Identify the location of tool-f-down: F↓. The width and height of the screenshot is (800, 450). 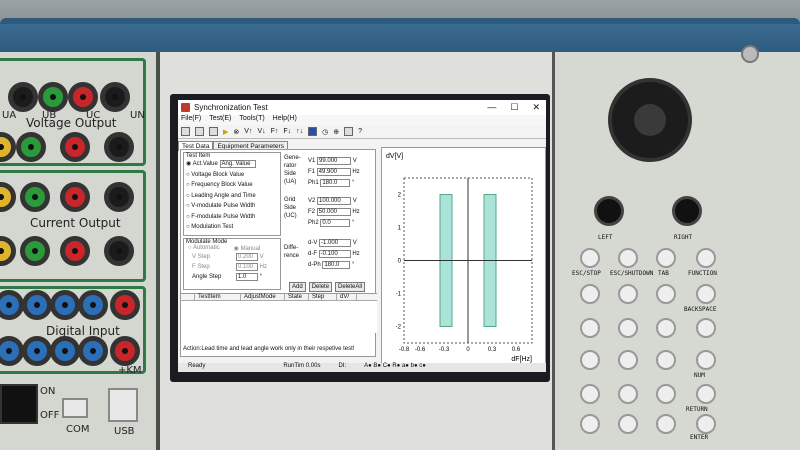
(287, 131).